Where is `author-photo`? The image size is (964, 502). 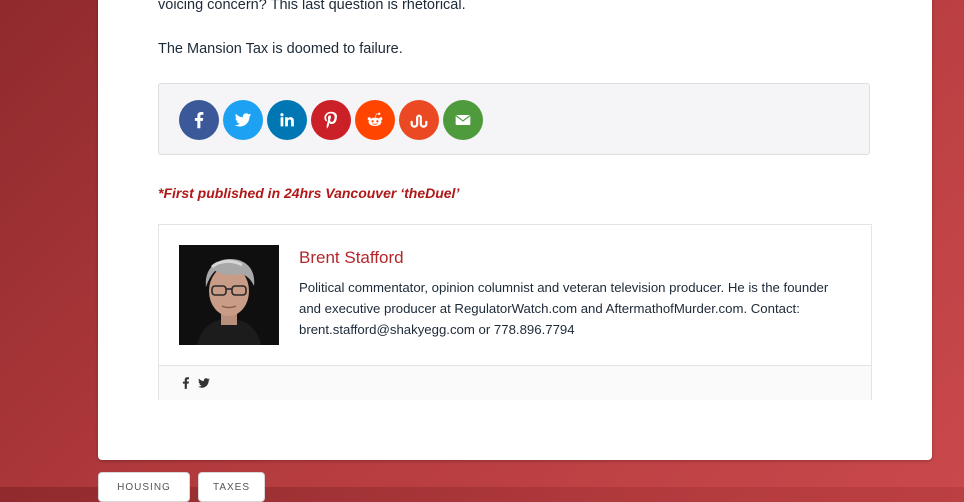
author-photo is located at coordinates (229, 295).